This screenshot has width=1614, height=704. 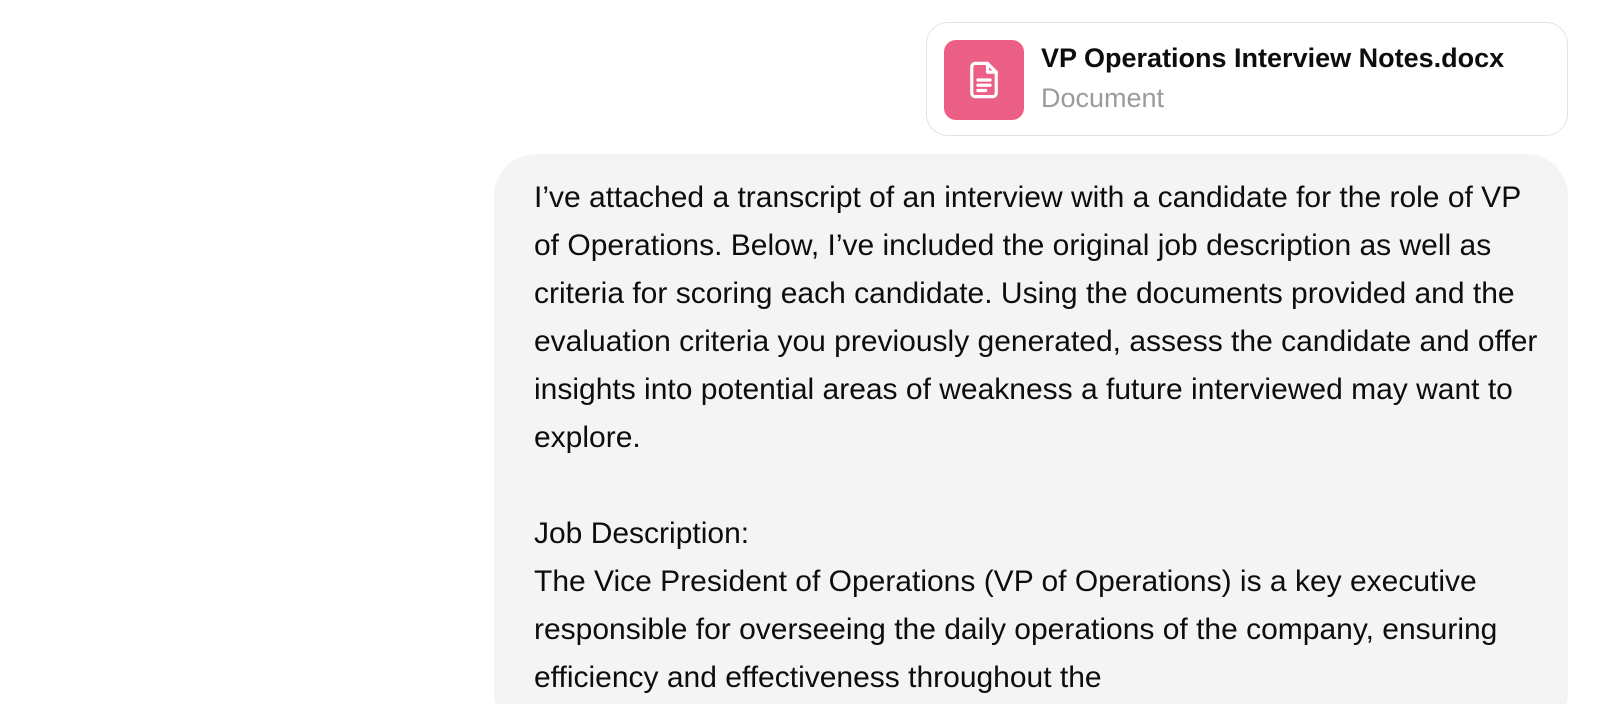 I want to click on attachment-file-type: Document, so click(x=1103, y=98).